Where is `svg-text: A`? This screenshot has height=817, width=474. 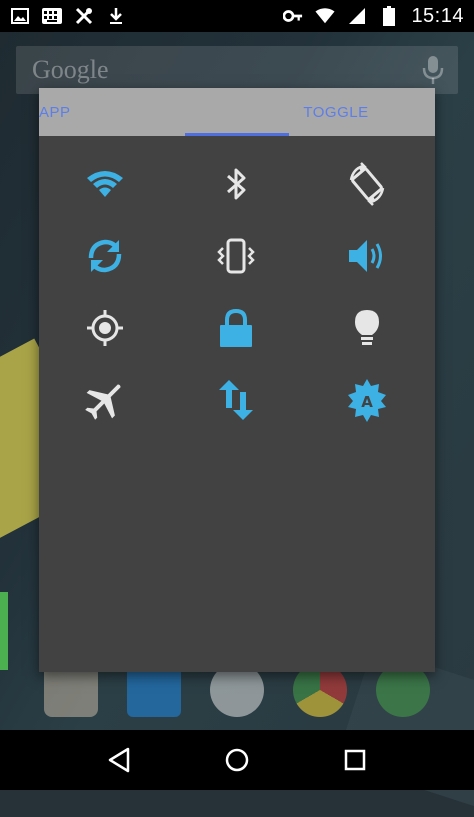 svg-text: A is located at coordinates (367, 402).